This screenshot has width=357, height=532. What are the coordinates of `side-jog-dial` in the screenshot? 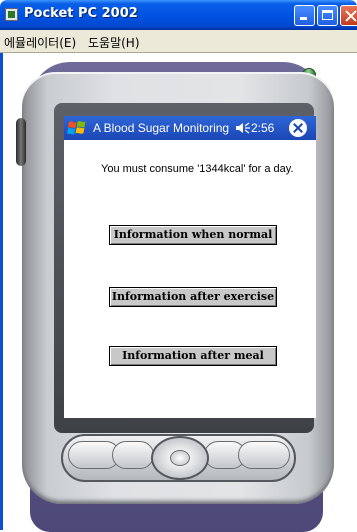 It's located at (21, 142).